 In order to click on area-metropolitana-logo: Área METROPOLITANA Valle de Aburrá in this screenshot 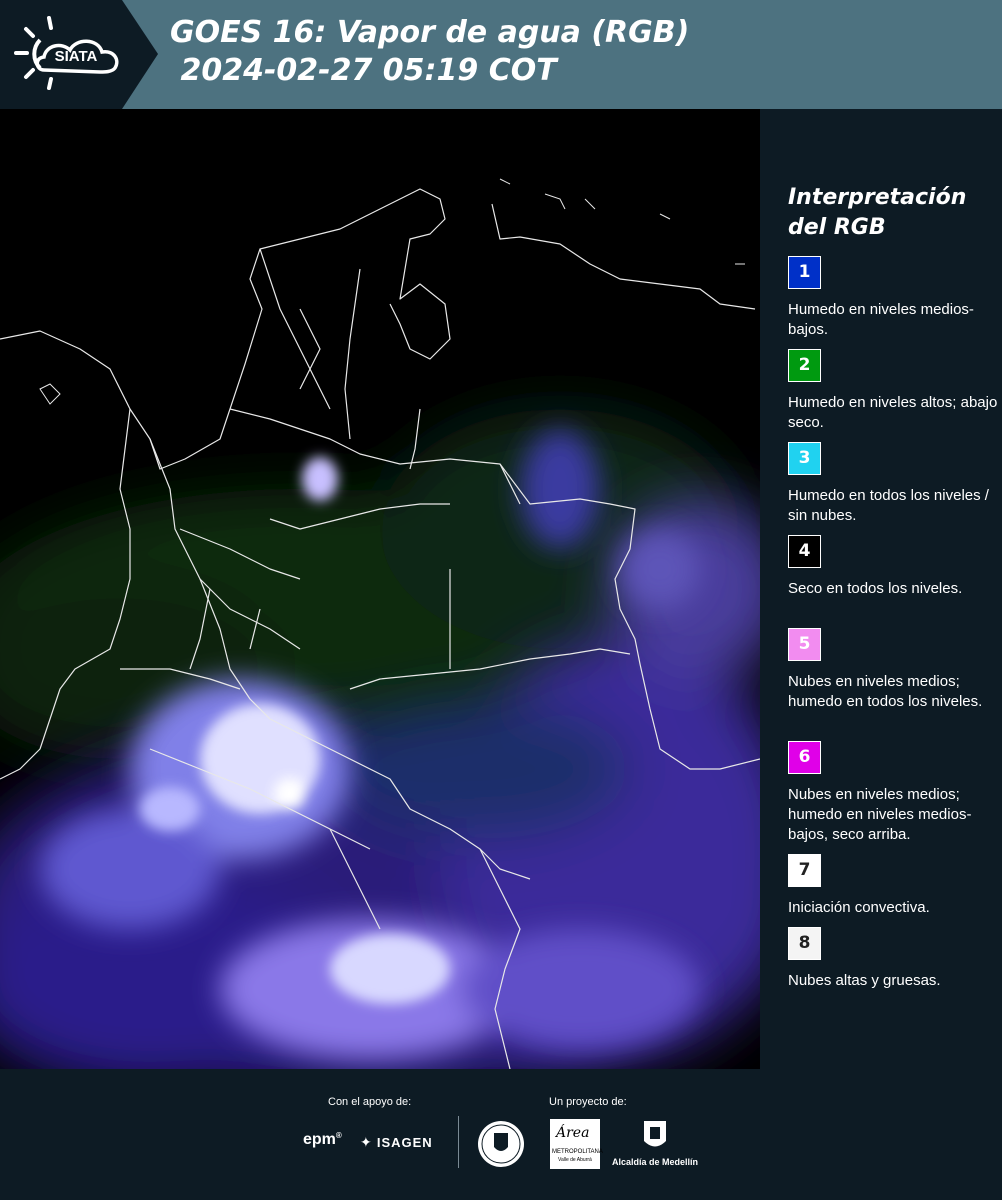, I will do `click(576, 1144)`.